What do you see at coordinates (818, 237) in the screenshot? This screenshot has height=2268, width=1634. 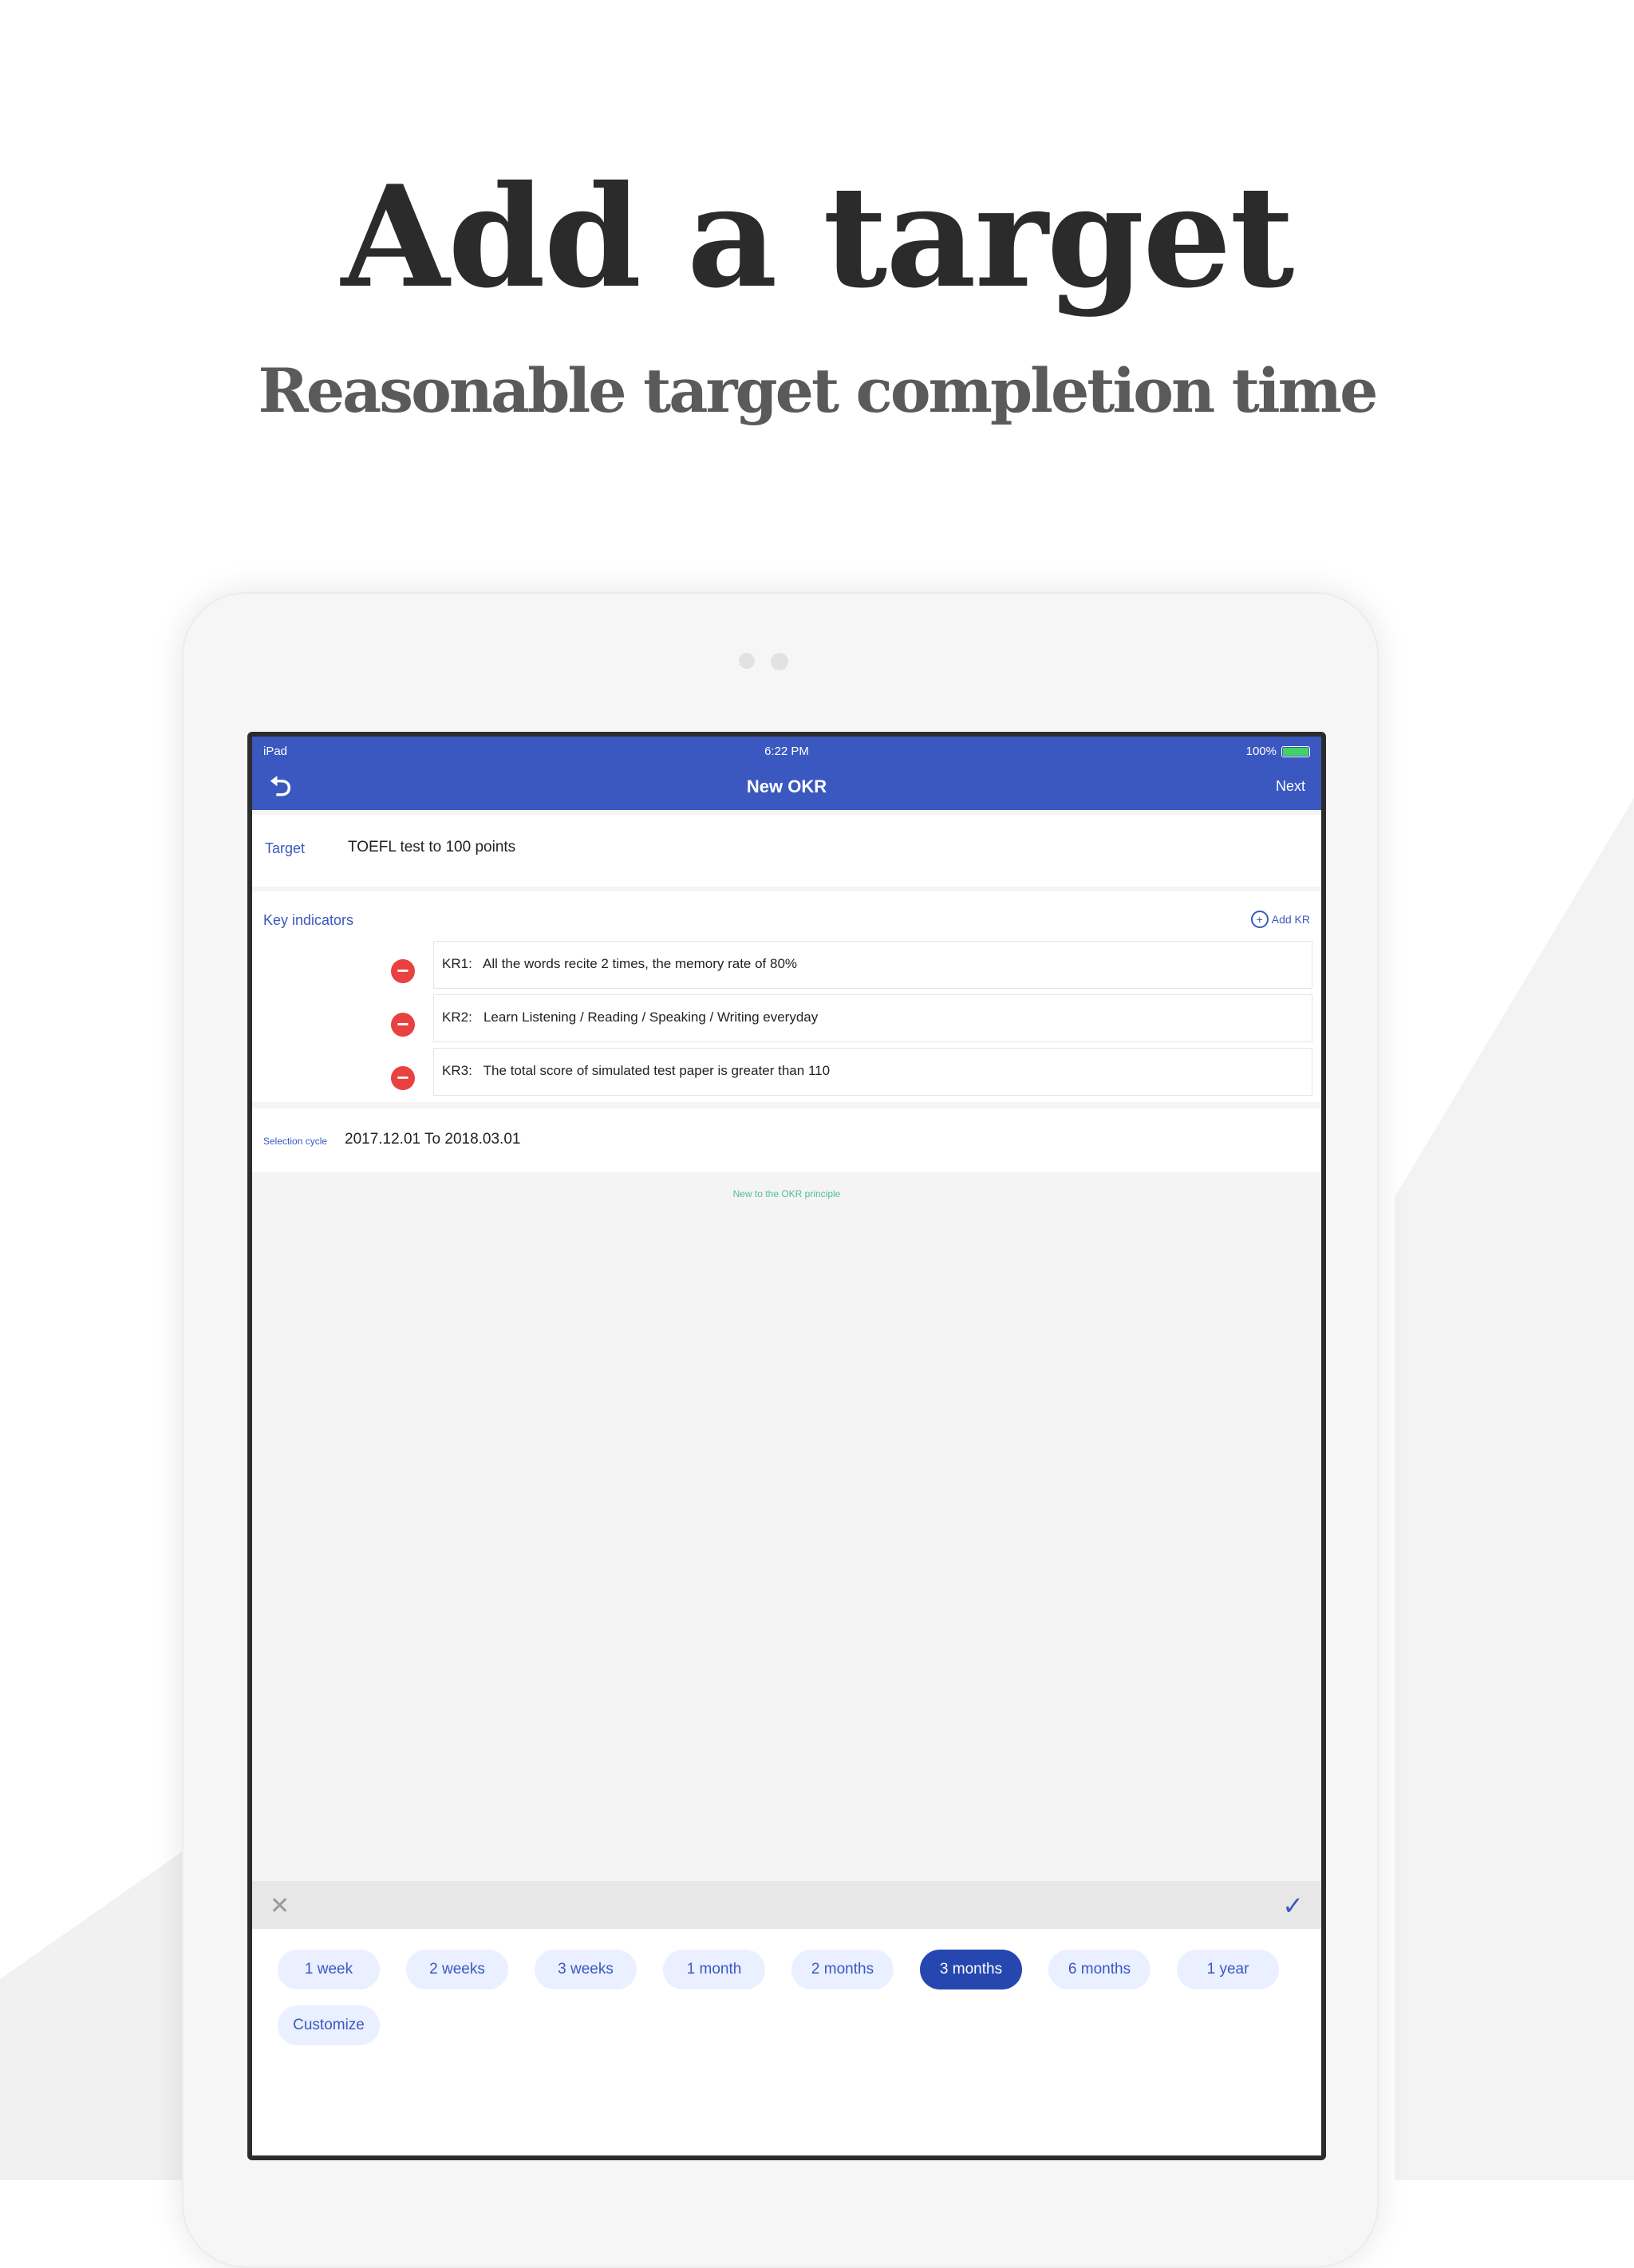 I see `headline: Add a target` at bounding box center [818, 237].